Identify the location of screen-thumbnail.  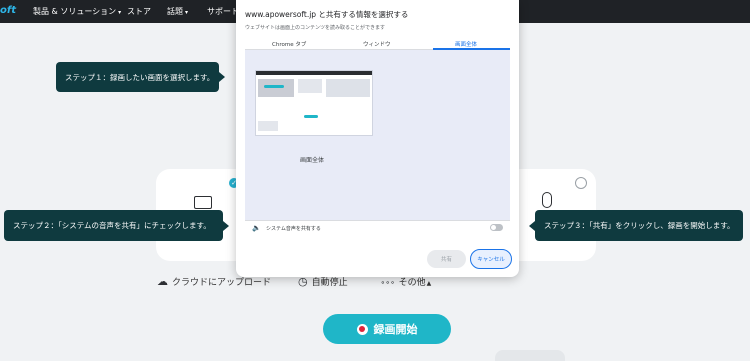
(314, 103).